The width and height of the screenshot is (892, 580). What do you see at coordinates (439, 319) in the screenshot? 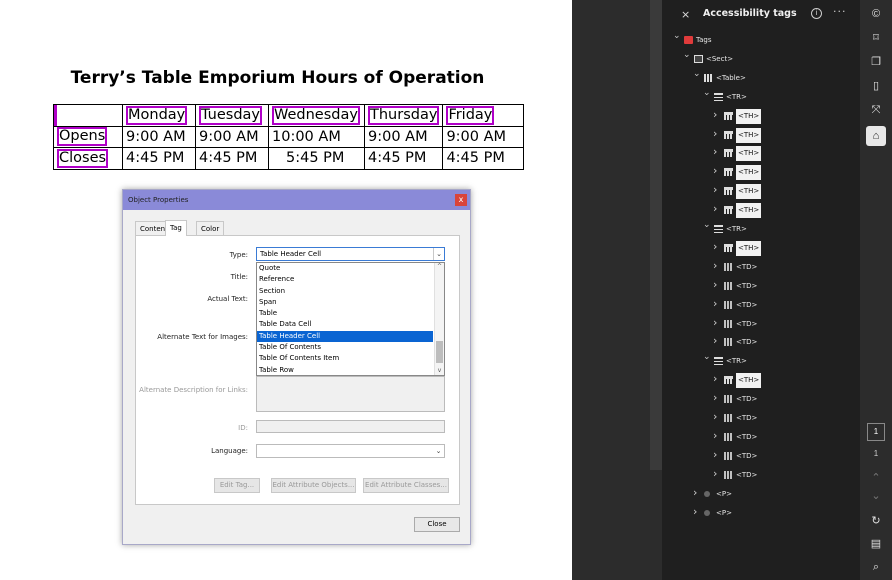
I see `dropdown-scrollbar: ^ v` at bounding box center [439, 319].